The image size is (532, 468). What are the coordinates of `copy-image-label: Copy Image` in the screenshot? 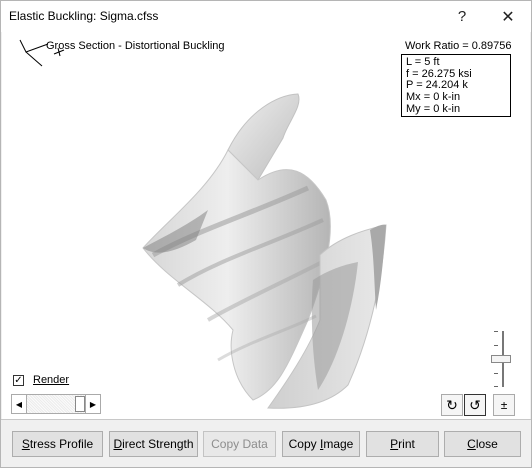 It's located at (321, 444).